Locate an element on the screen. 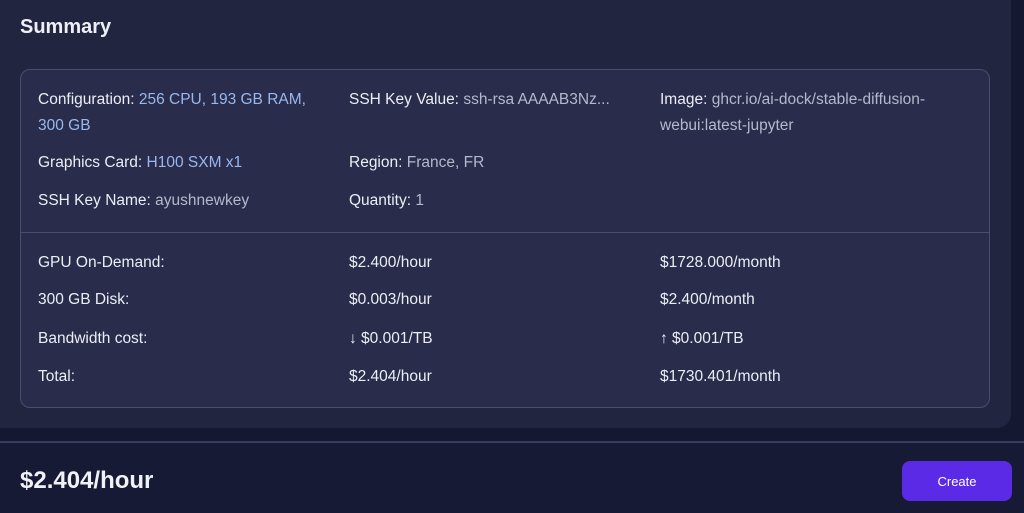 The image size is (1024, 513). cost-hourly: $0.003/hour is located at coordinates (390, 299).